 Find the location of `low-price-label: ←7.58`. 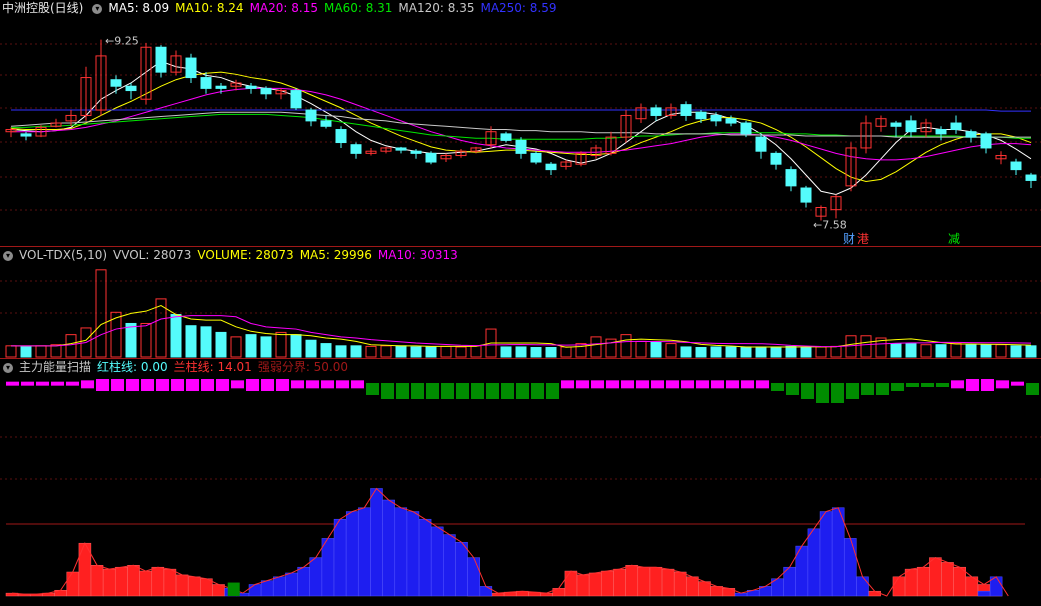

low-price-label: ←7.58 is located at coordinates (830, 225).